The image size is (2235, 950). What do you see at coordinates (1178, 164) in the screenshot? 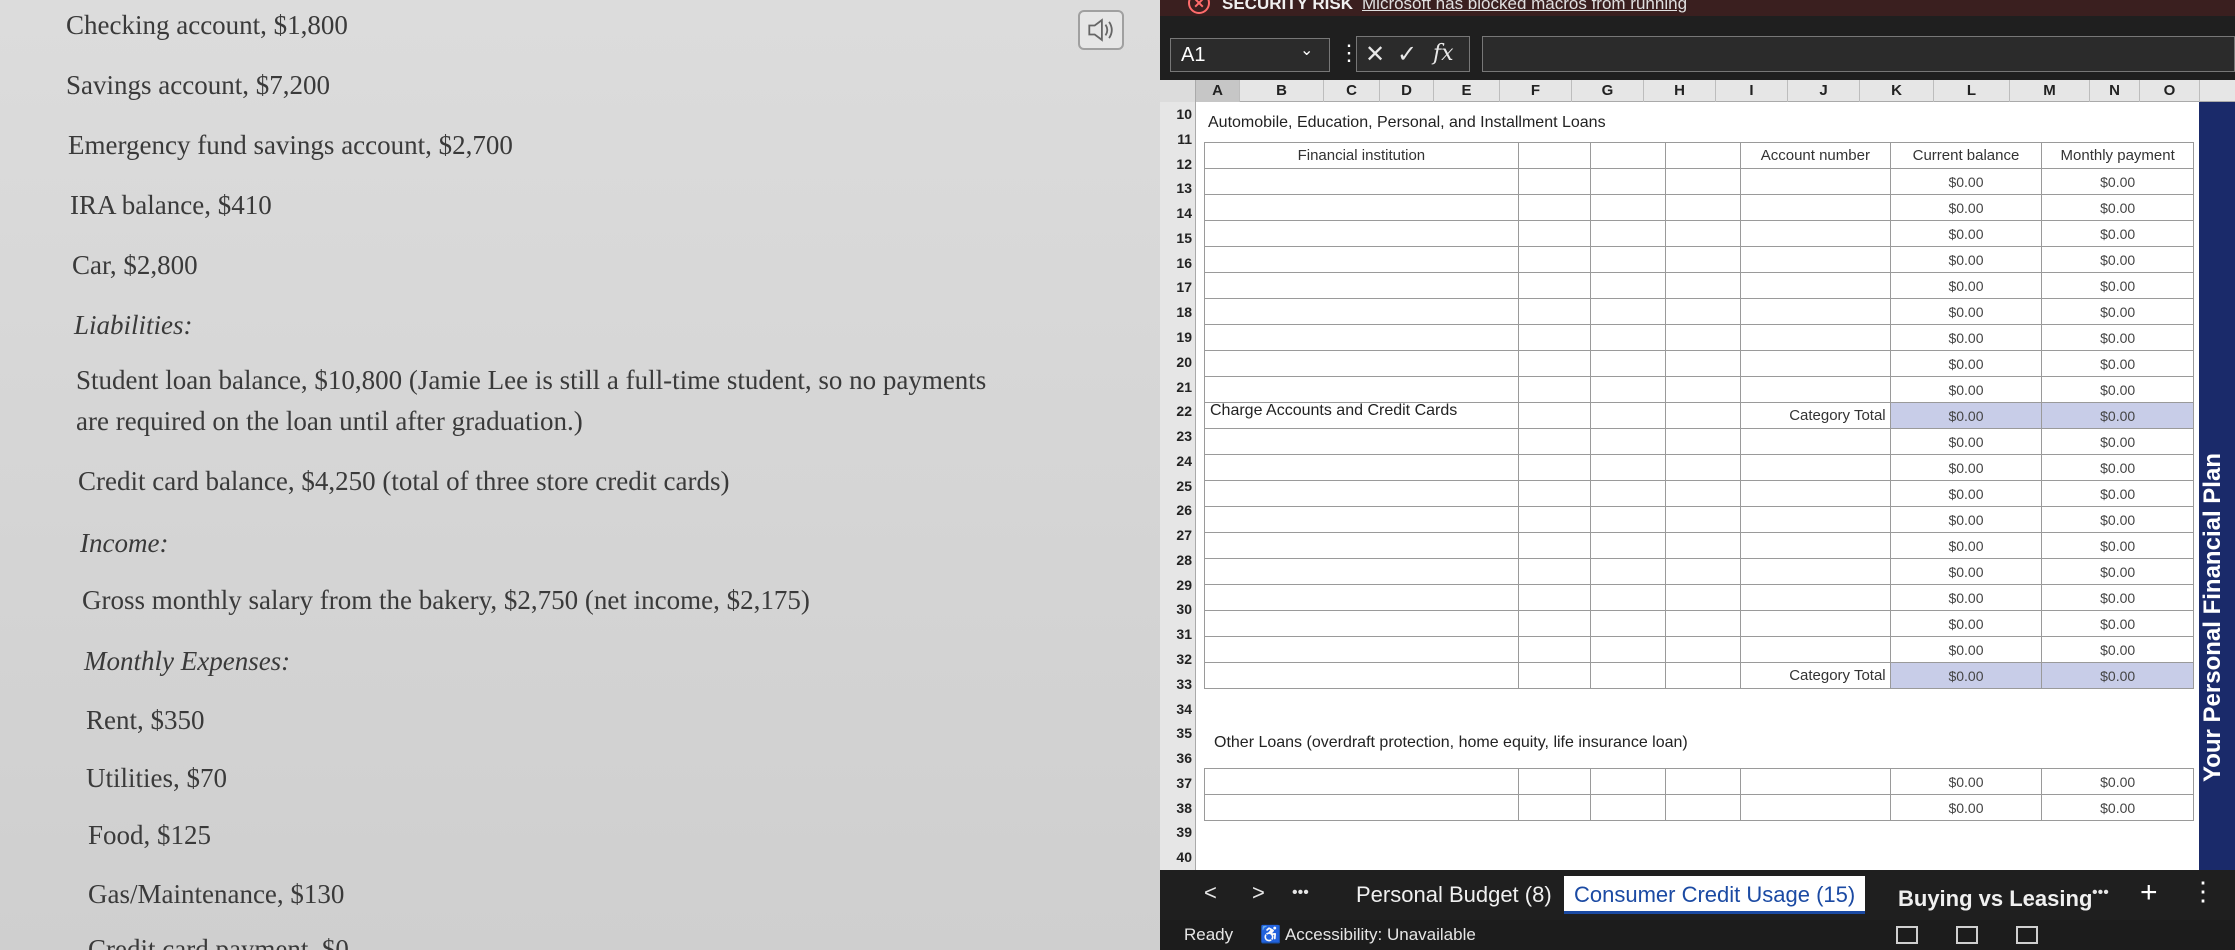
I see `row-header: 12` at bounding box center [1178, 164].